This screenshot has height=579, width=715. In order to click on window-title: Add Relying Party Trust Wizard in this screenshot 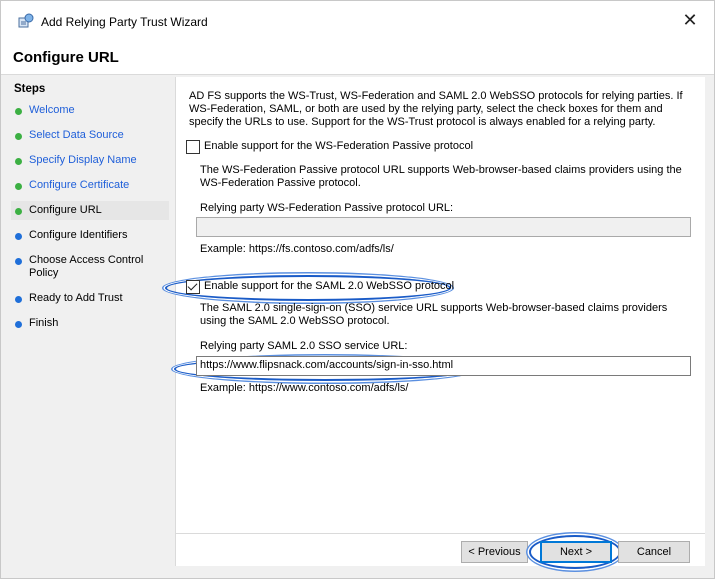, I will do `click(124, 22)`.